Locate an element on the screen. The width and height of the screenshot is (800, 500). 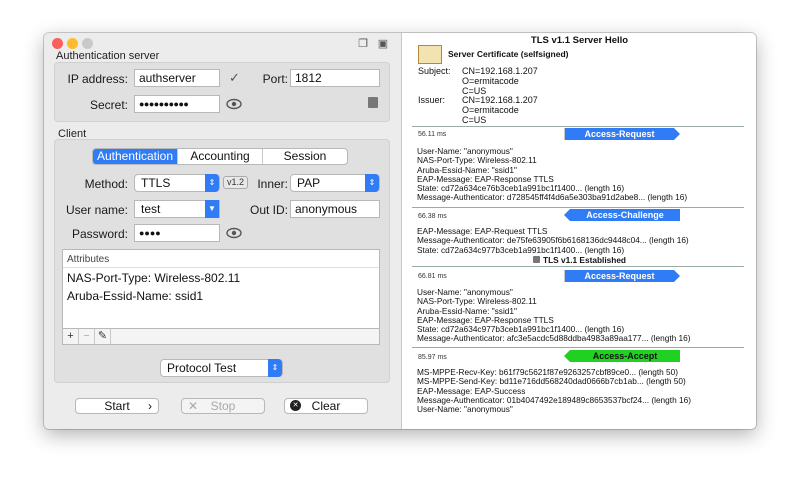
stop-label: Stop is located at coordinates (223, 406).